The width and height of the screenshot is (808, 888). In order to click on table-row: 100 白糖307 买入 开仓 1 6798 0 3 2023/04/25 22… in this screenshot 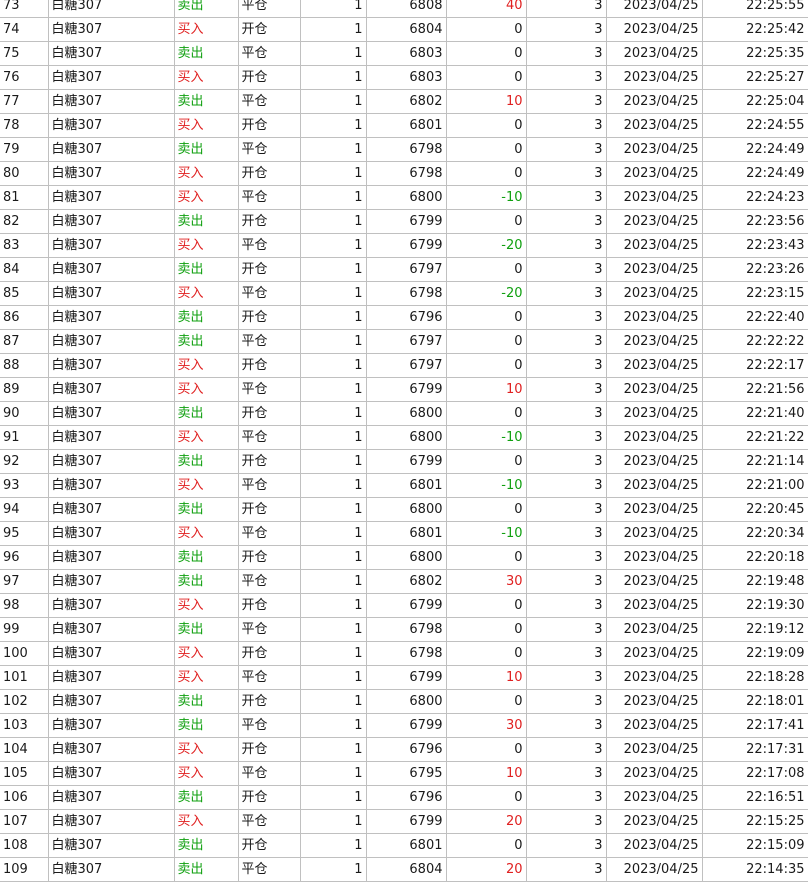, I will do `click(404, 653)`.